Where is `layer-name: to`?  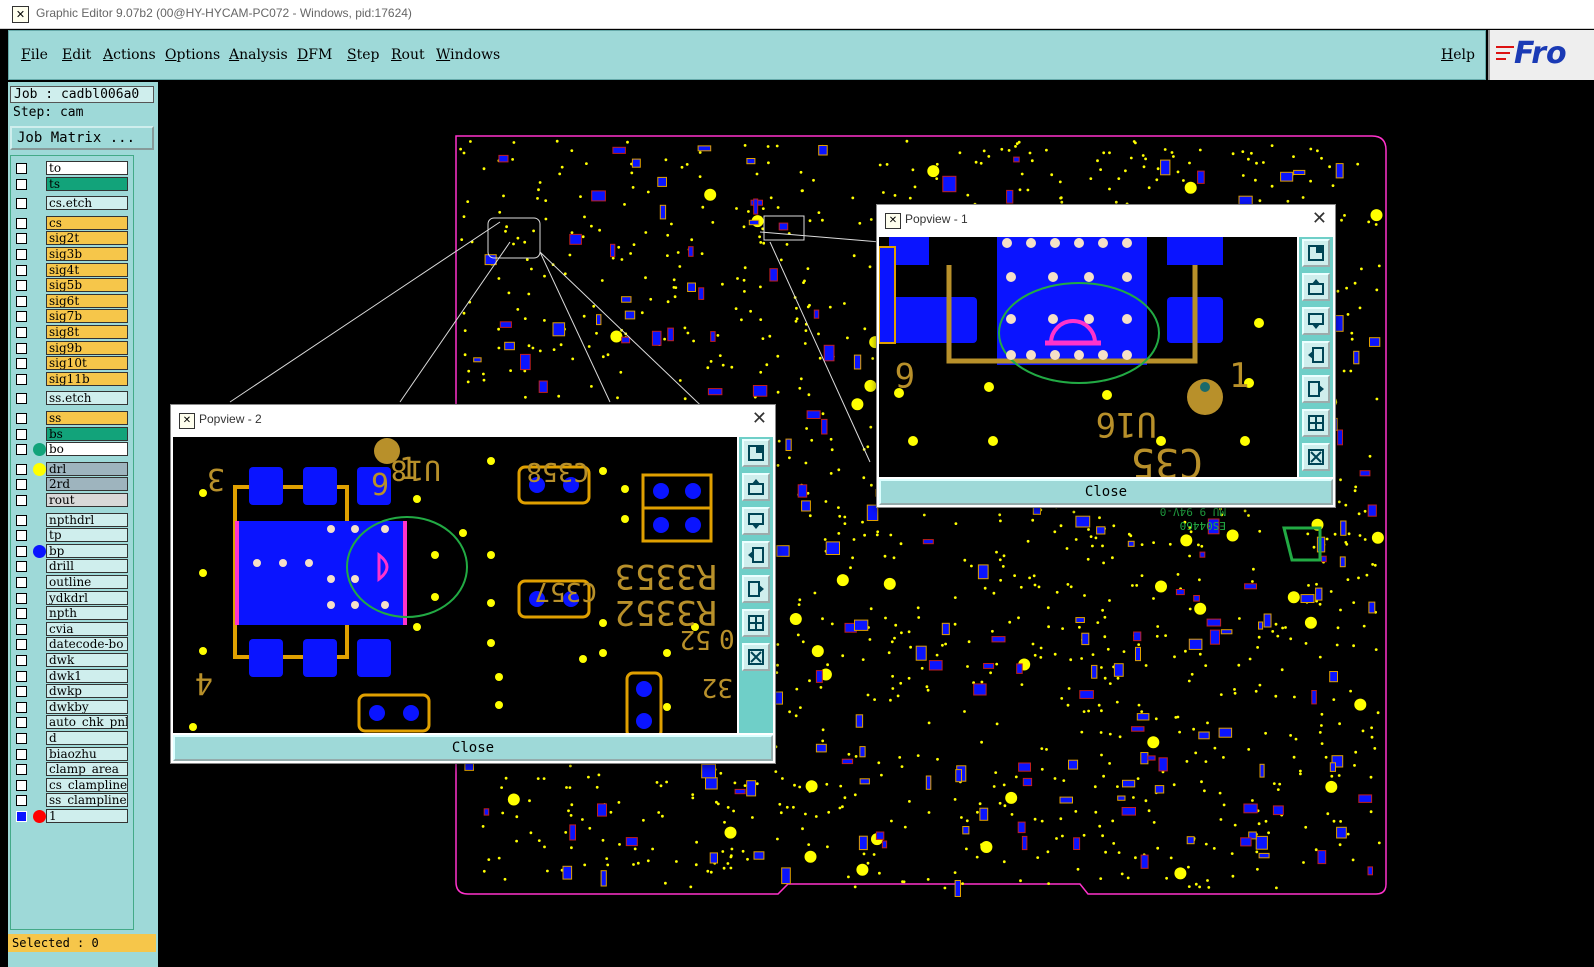
layer-name: to is located at coordinates (87, 168).